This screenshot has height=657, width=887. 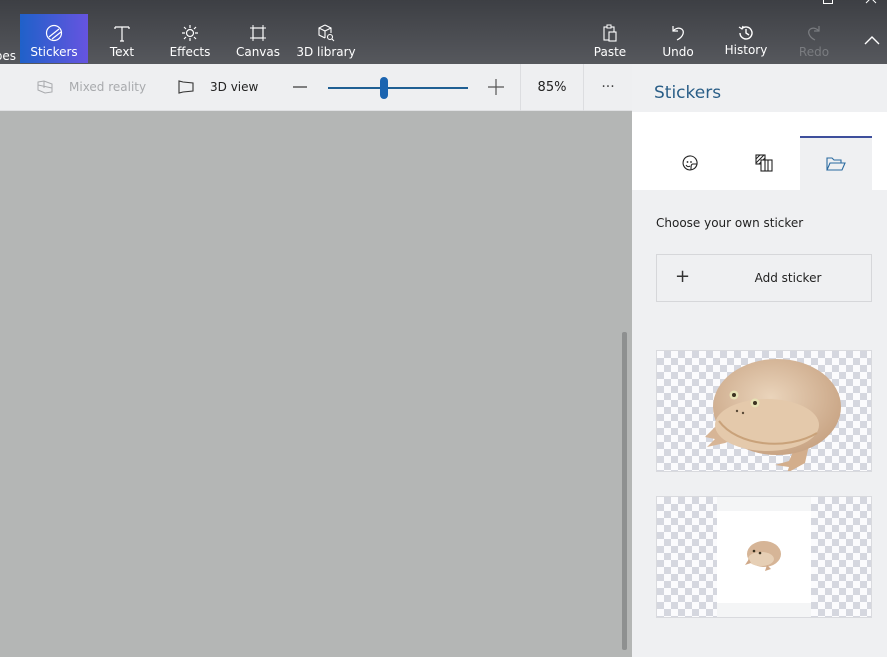 I want to click on vertical-scrollbar, so click(x=624, y=491).